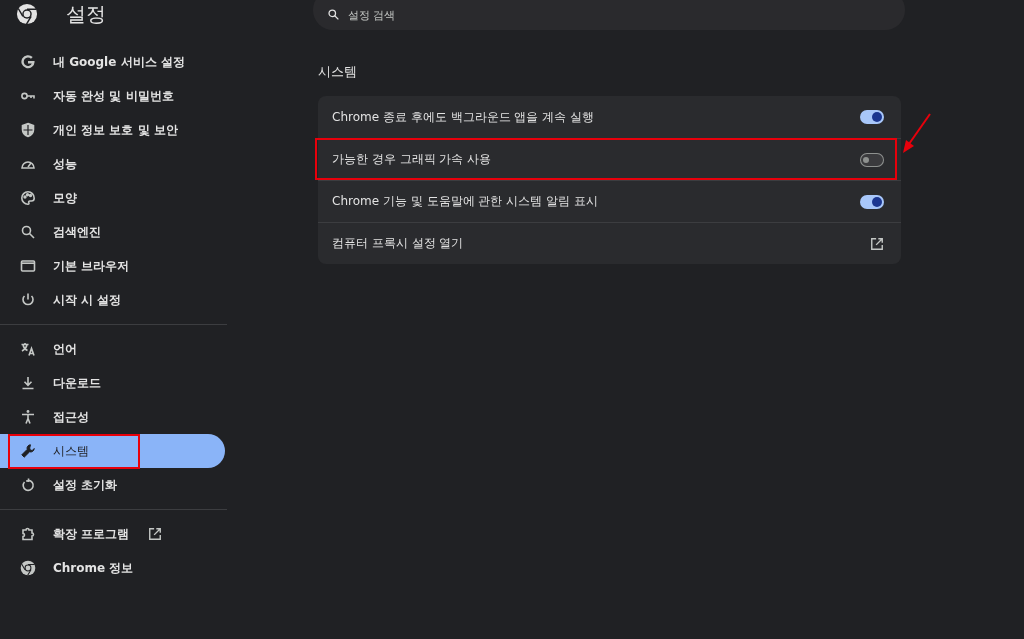 The image size is (1024, 639). What do you see at coordinates (112, 130) in the screenshot?
I see `sidebar-item: 개인 정보 보호 및 보안` at bounding box center [112, 130].